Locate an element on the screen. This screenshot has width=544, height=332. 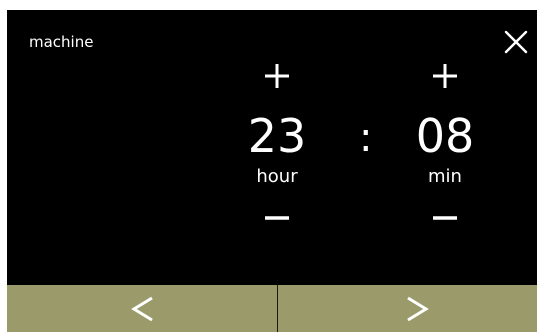
hour-unit-label: hour is located at coordinates (277, 176).